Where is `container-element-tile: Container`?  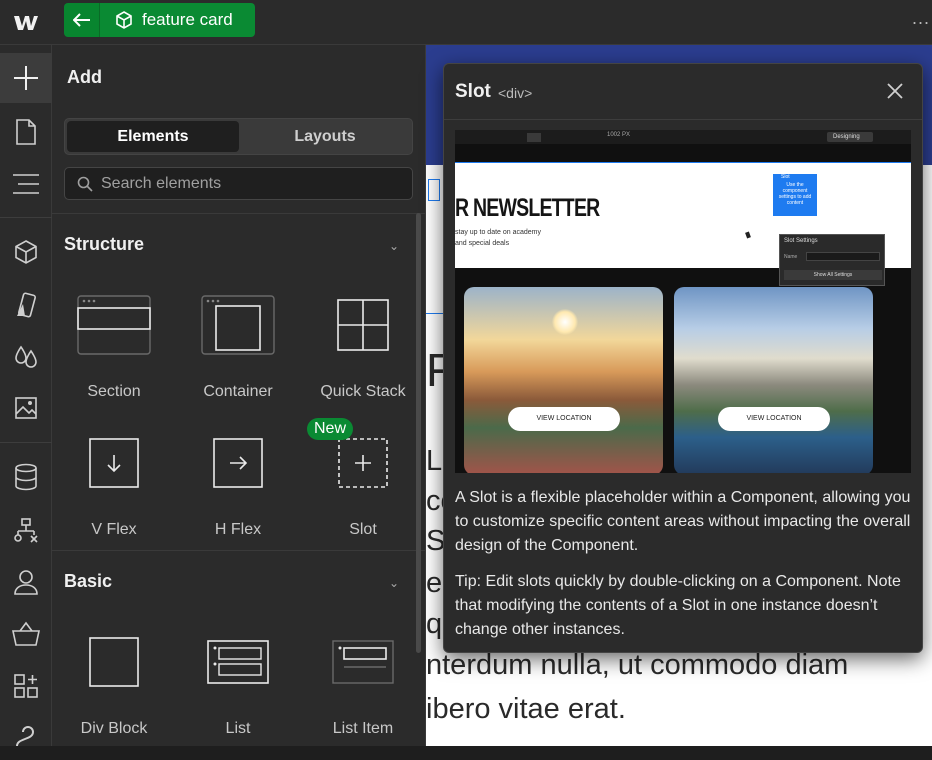 container-element-tile: Container is located at coordinates (238, 345).